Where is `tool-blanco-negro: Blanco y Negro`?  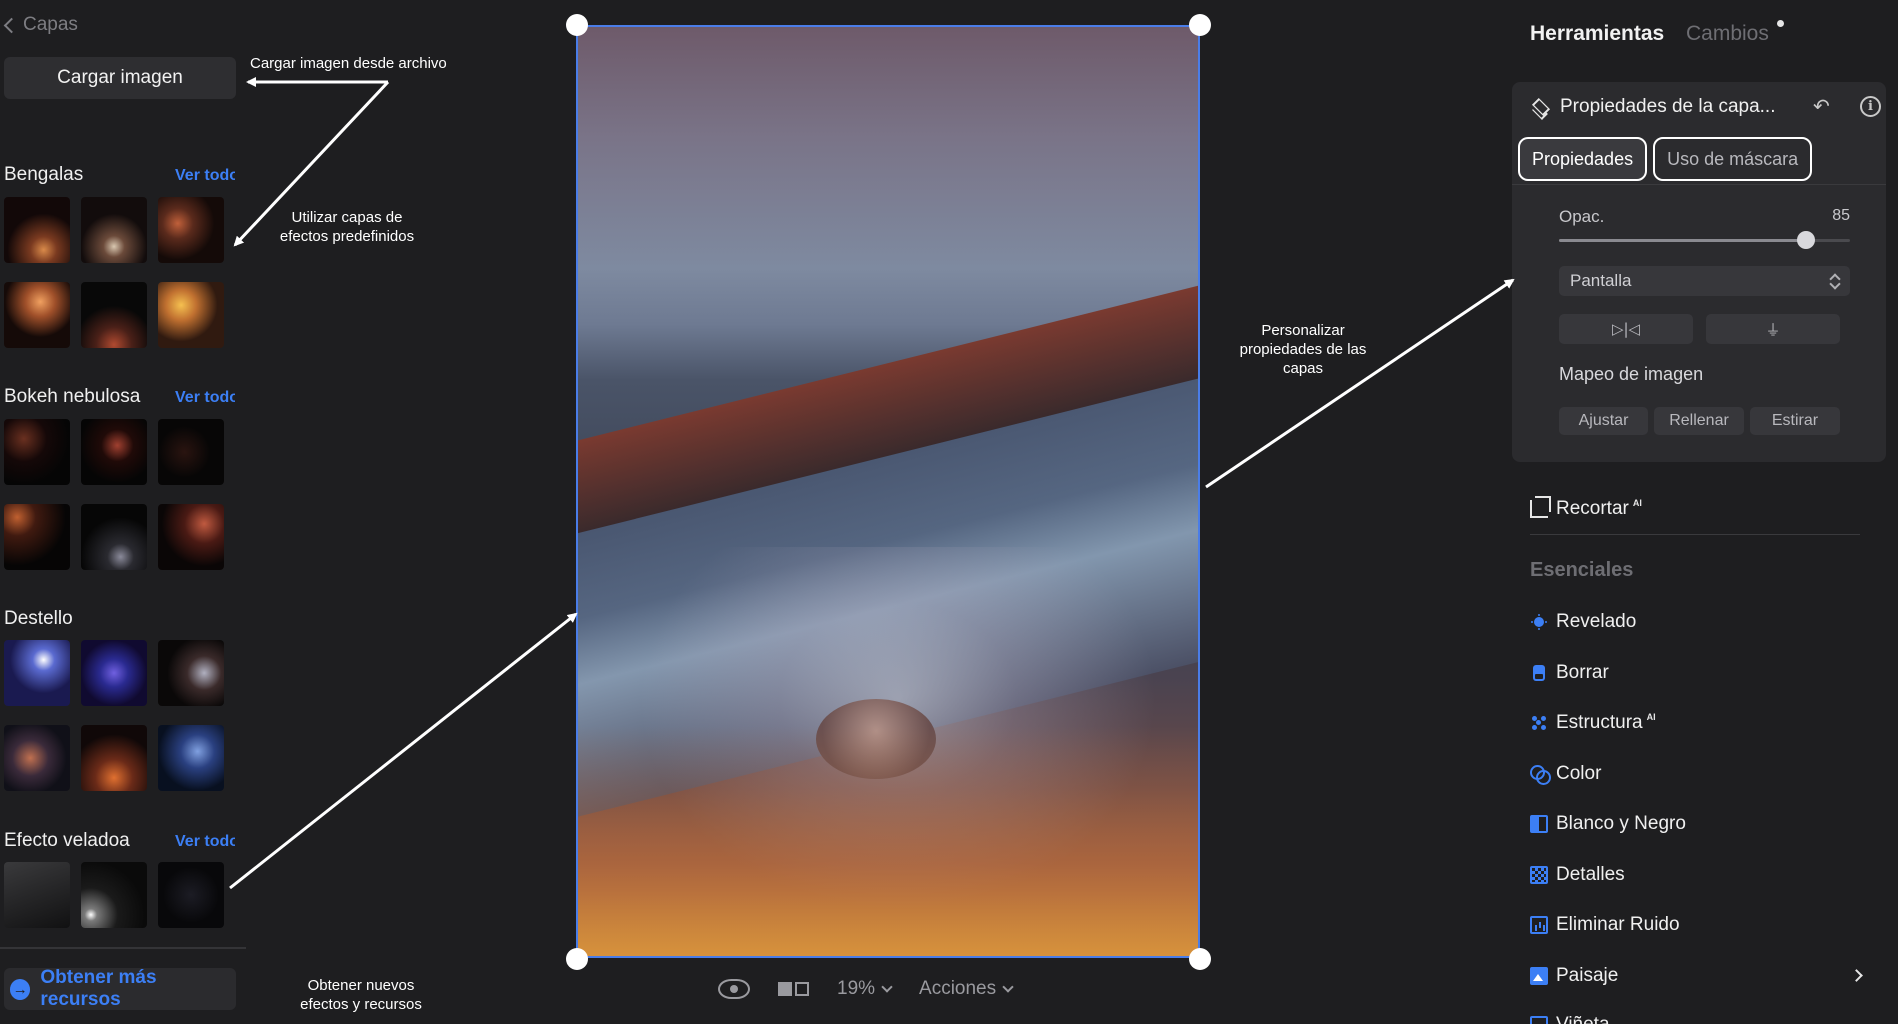
tool-blanco-negro: Blanco y Negro is located at coordinates (1608, 824).